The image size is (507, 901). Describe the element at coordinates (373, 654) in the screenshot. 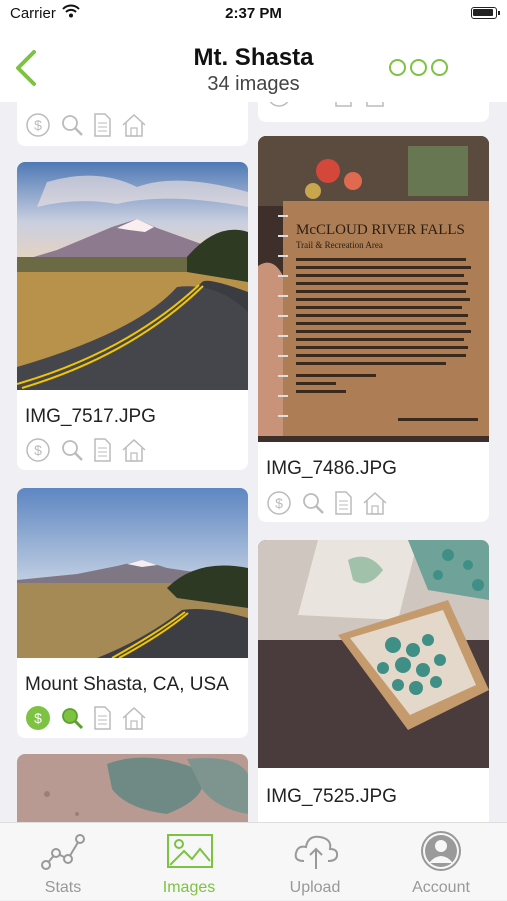

I see `gemstones-photo` at that location.